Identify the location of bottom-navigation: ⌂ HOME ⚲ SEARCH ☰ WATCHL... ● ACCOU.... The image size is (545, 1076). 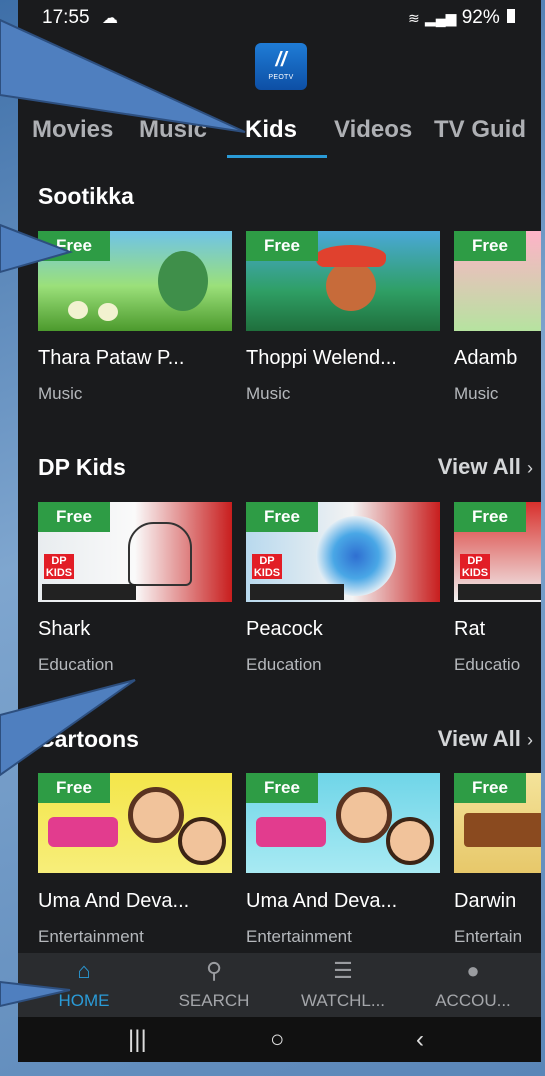
(279, 985).